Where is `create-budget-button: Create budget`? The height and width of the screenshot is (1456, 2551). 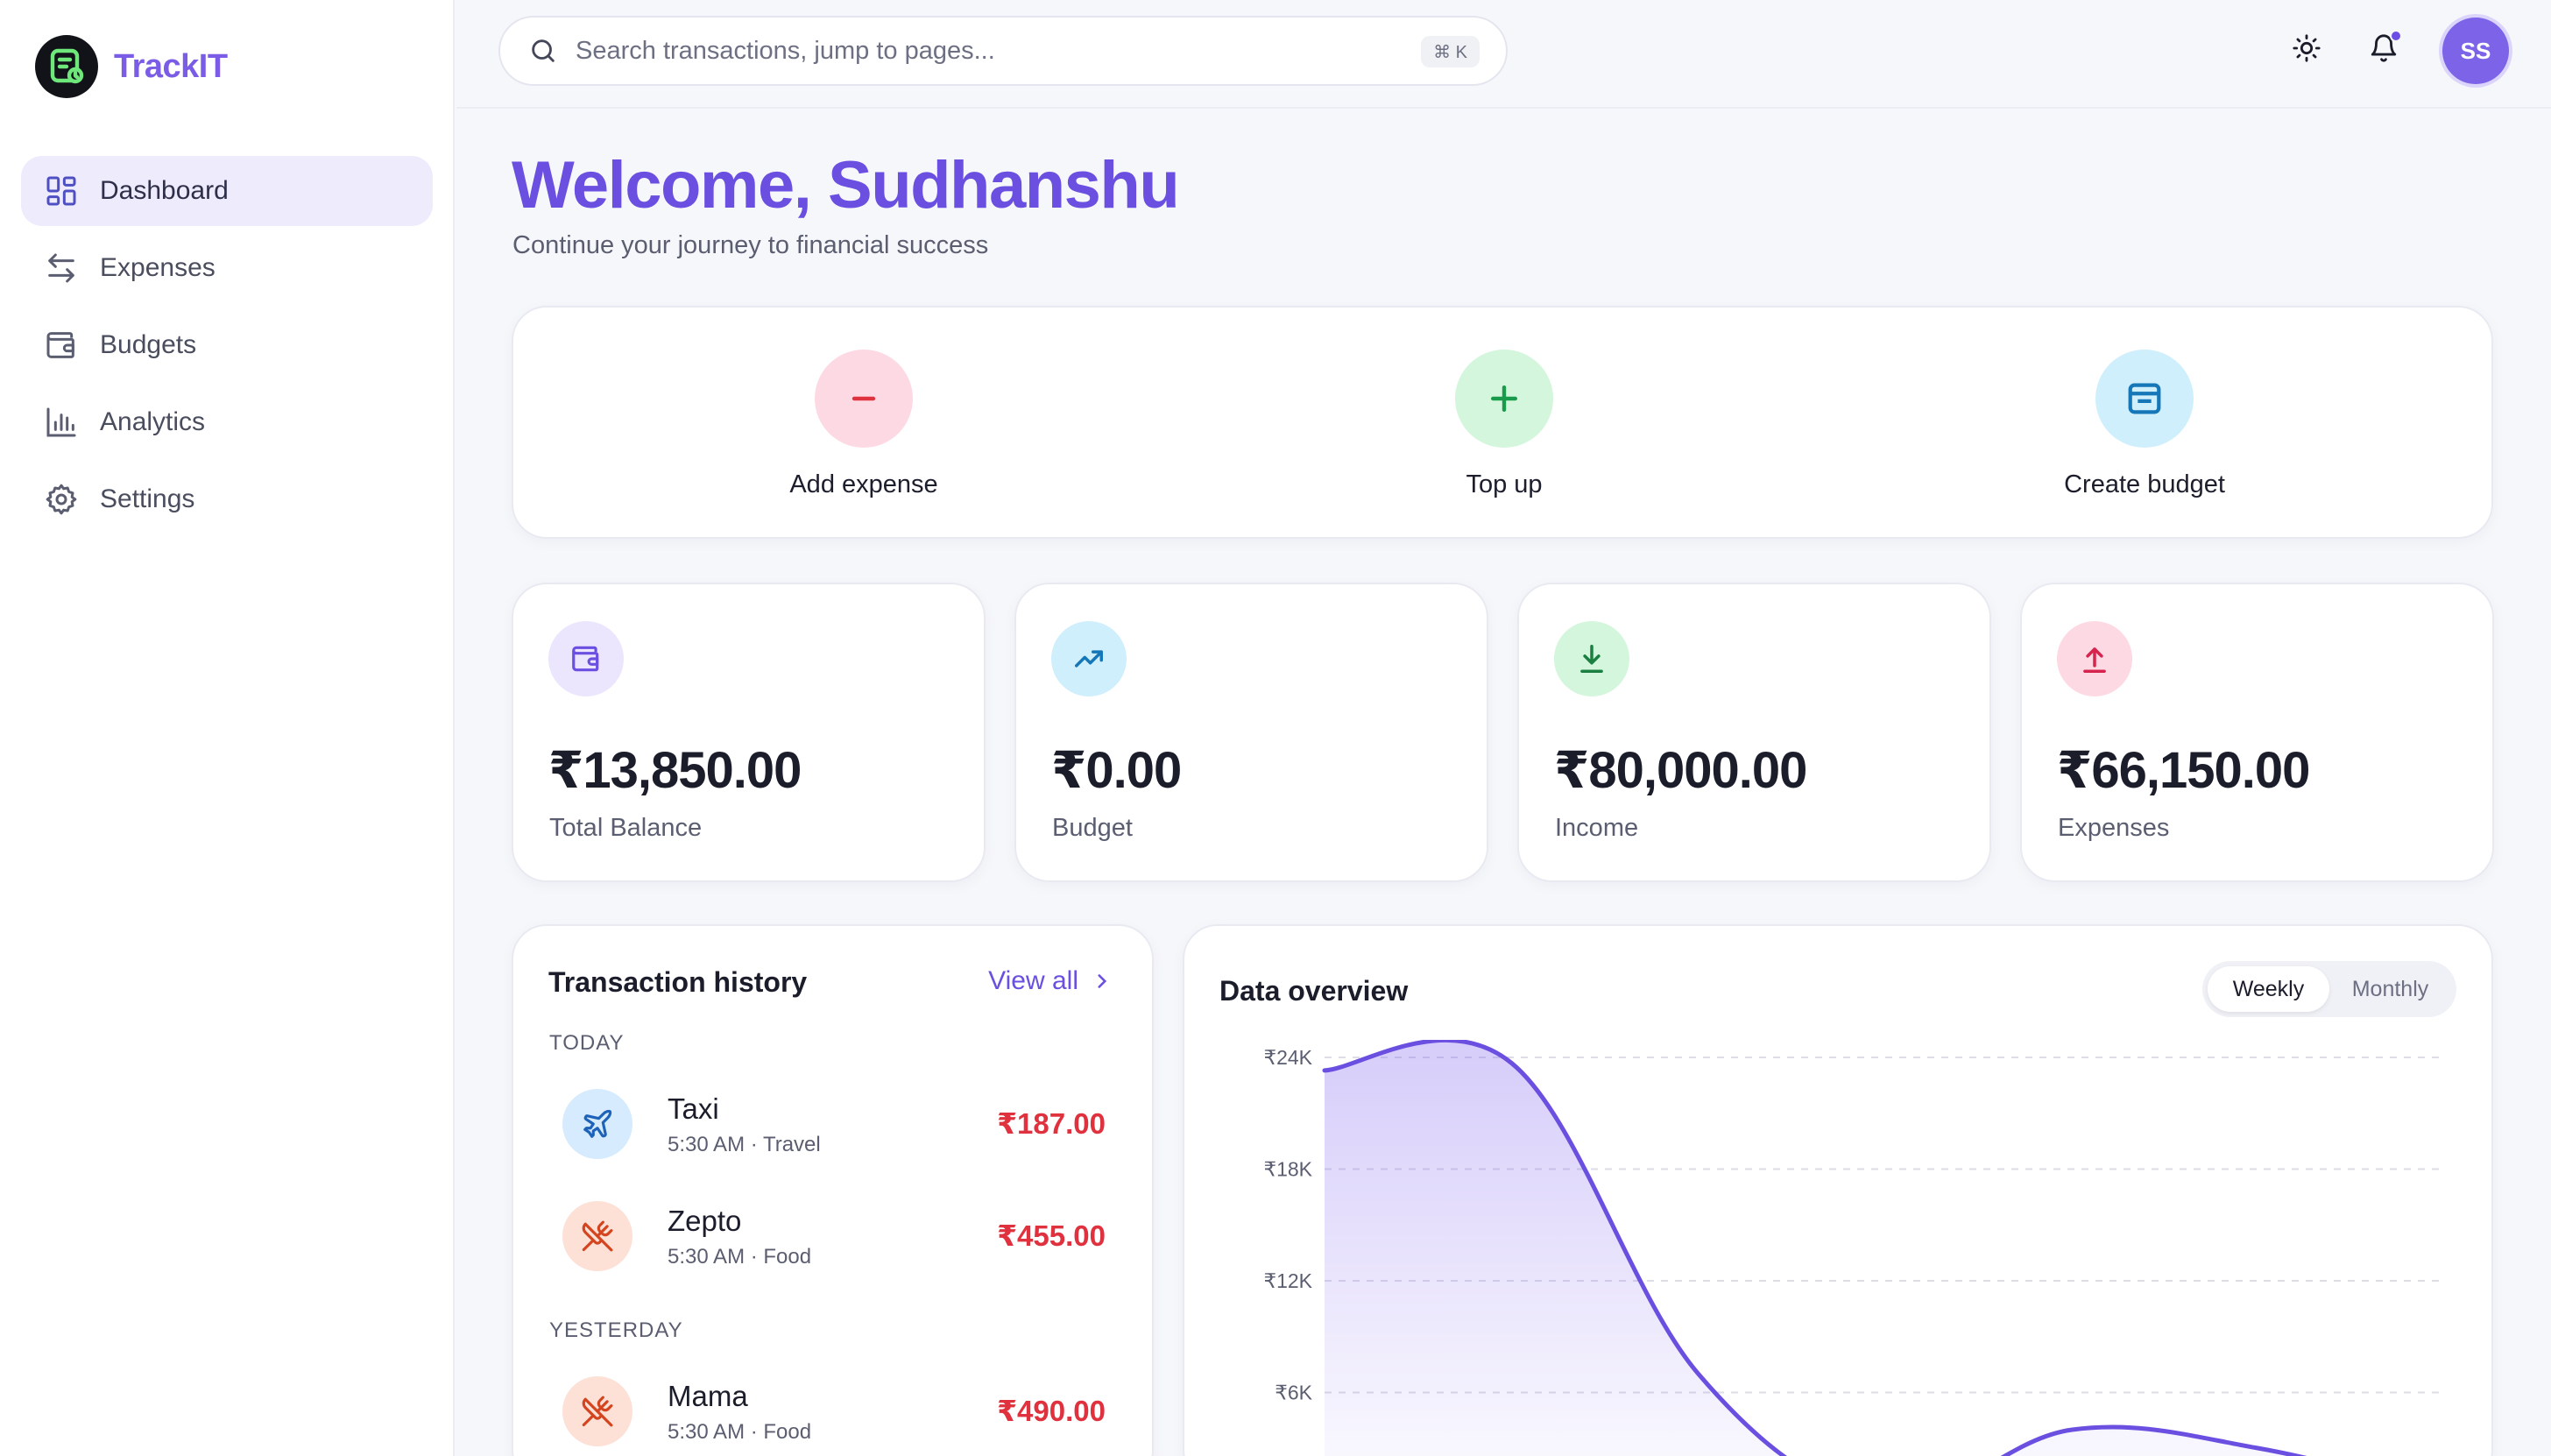 create-budget-button: Create budget is located at coordinates (2144, 424).